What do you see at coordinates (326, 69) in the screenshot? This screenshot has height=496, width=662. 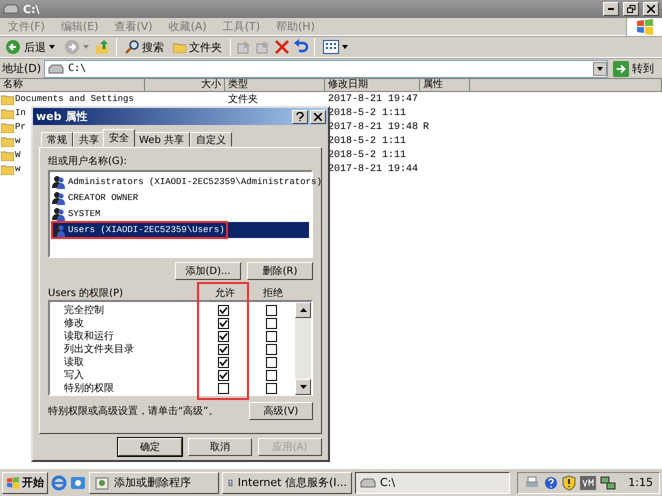 I see `address-field: C:\` at bounding box center [326, 69].